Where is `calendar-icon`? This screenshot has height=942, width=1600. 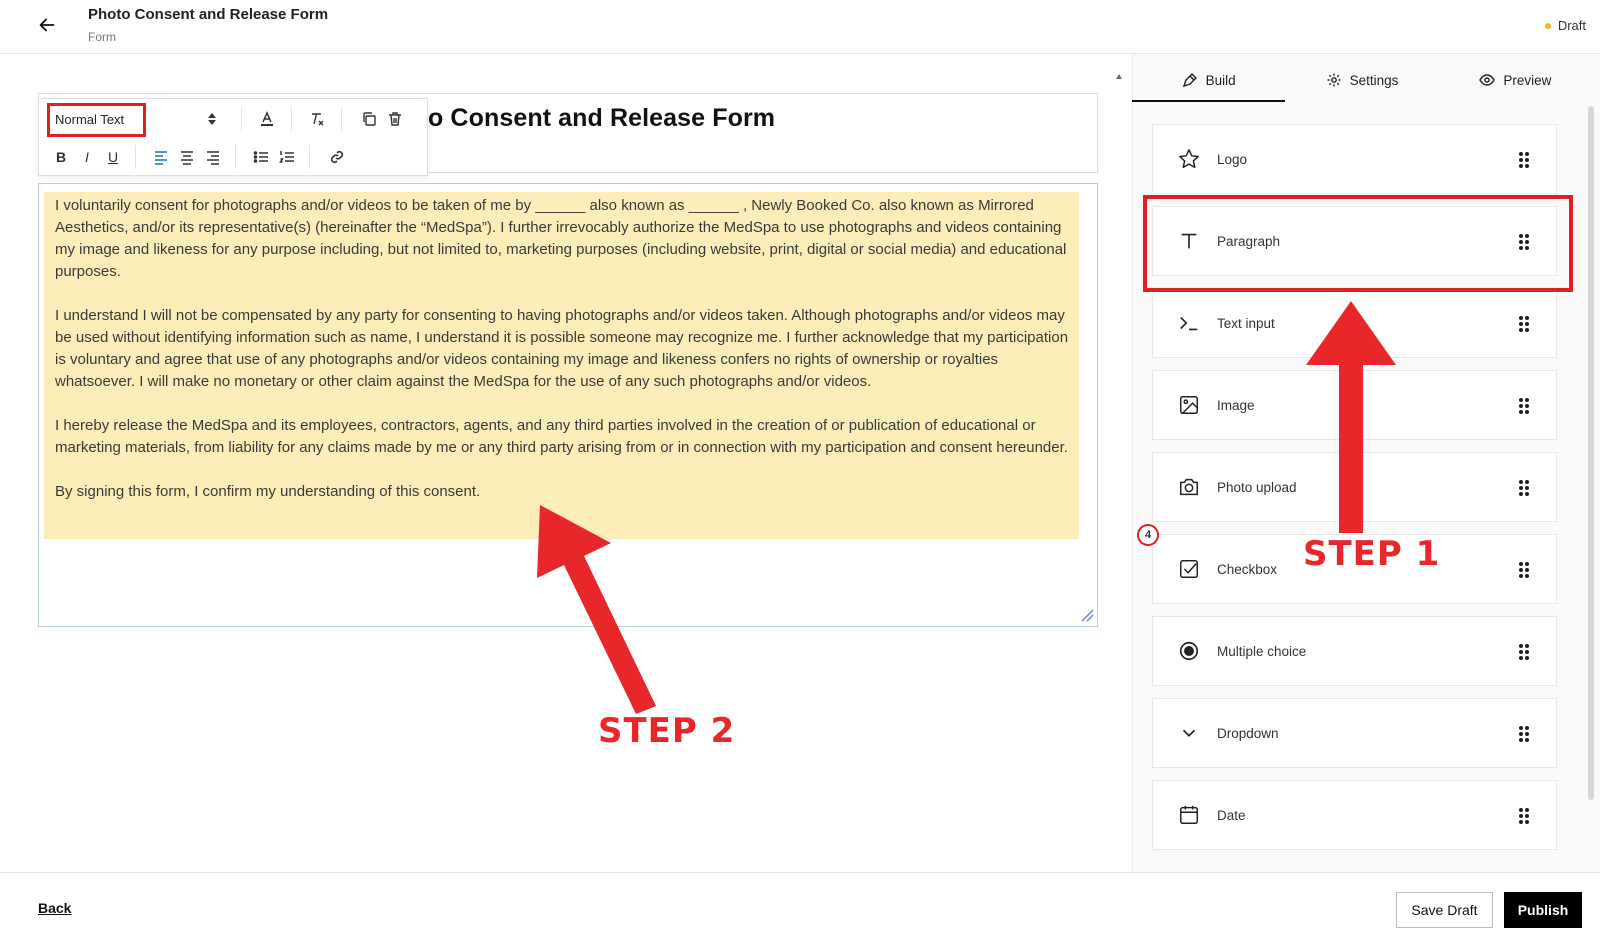 calendar-icon is located at coordinates (1189, 815).